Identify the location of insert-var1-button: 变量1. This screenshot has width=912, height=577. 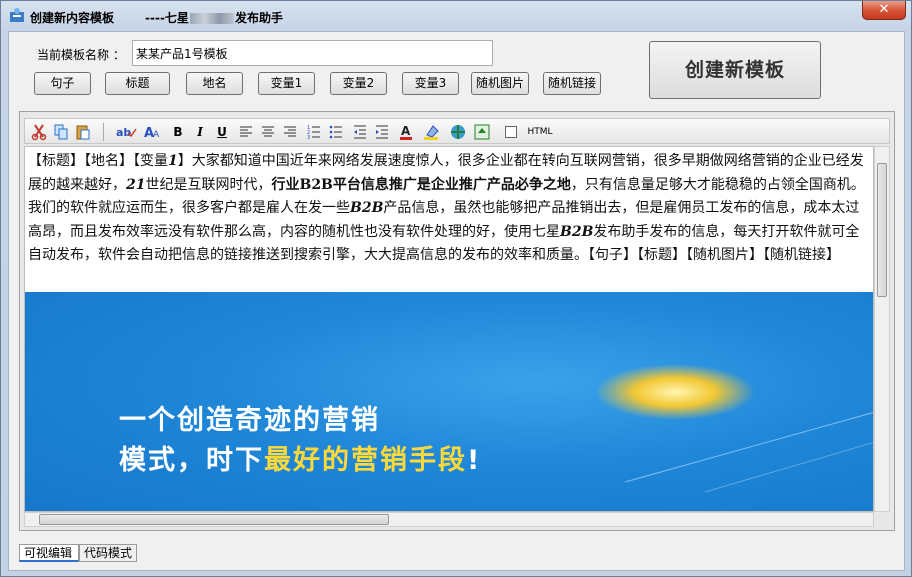
(286, 83).